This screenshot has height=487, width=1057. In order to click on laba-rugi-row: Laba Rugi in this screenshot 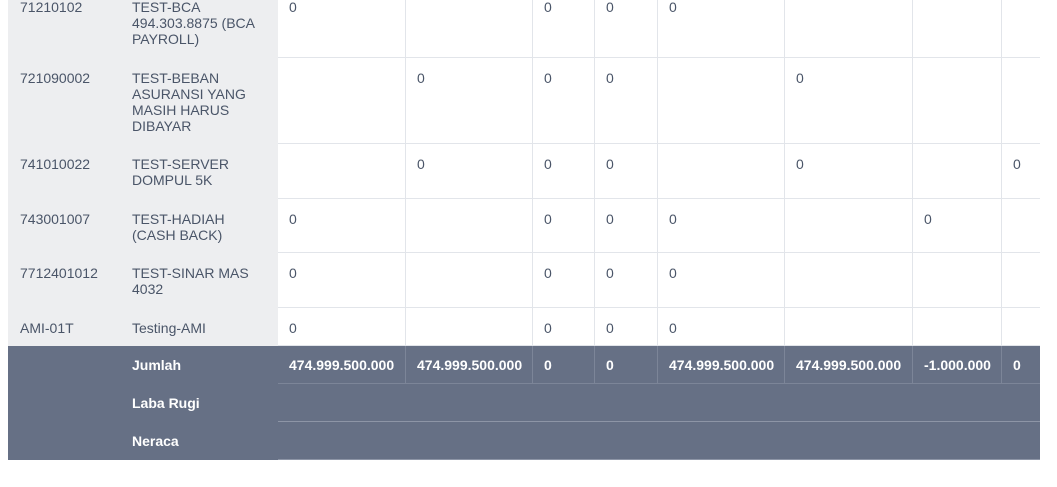, I will do `click(524, 402)`.